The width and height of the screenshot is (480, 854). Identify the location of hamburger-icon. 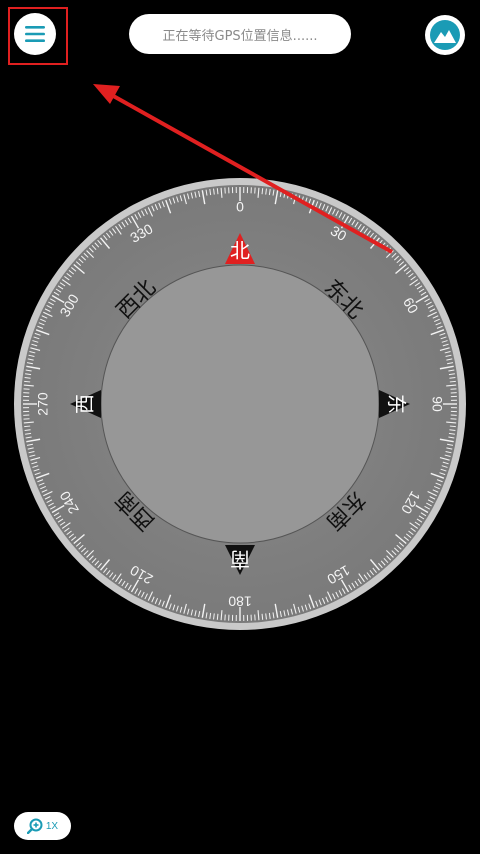
(35, 34).